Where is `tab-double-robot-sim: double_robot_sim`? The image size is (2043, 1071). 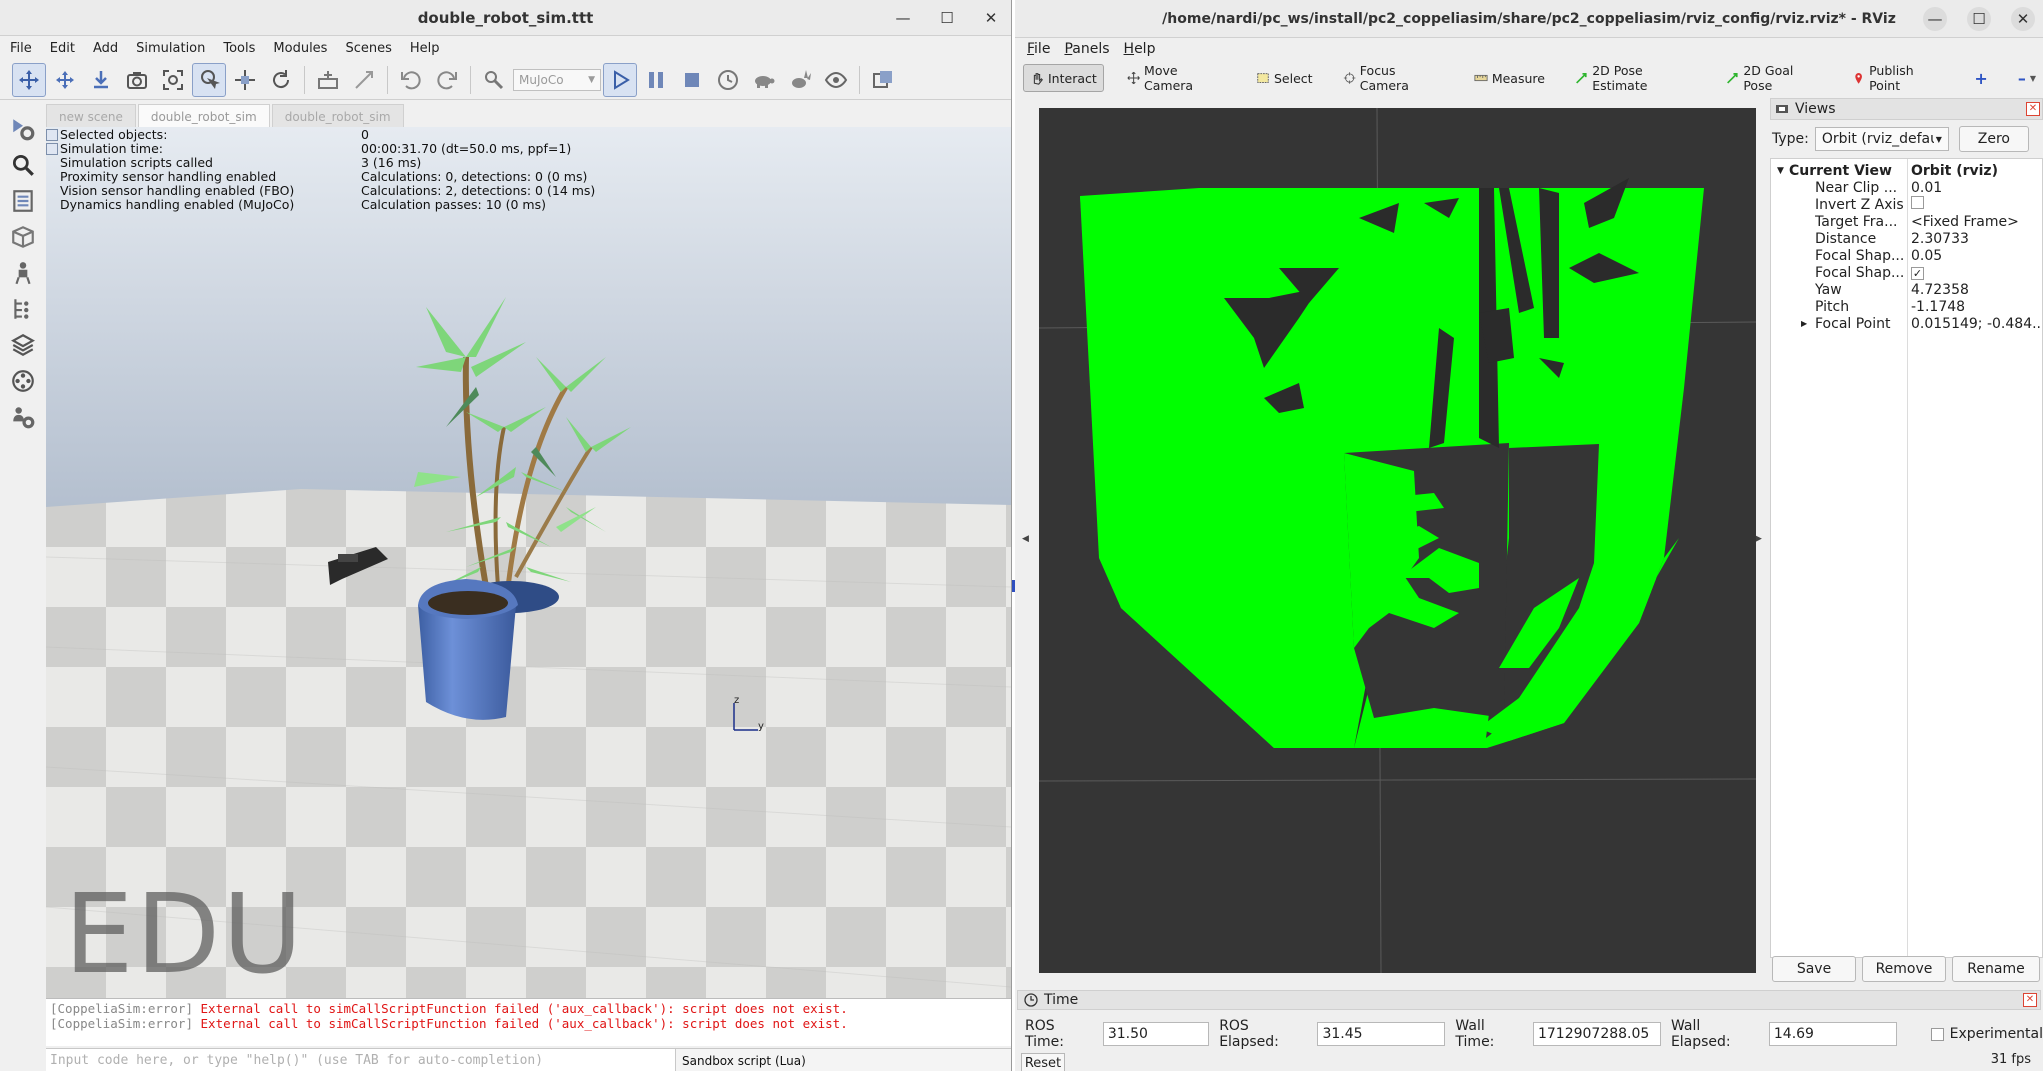 tab-double-robot-sim: double_robot_sim is located at coordinates (337, 116).